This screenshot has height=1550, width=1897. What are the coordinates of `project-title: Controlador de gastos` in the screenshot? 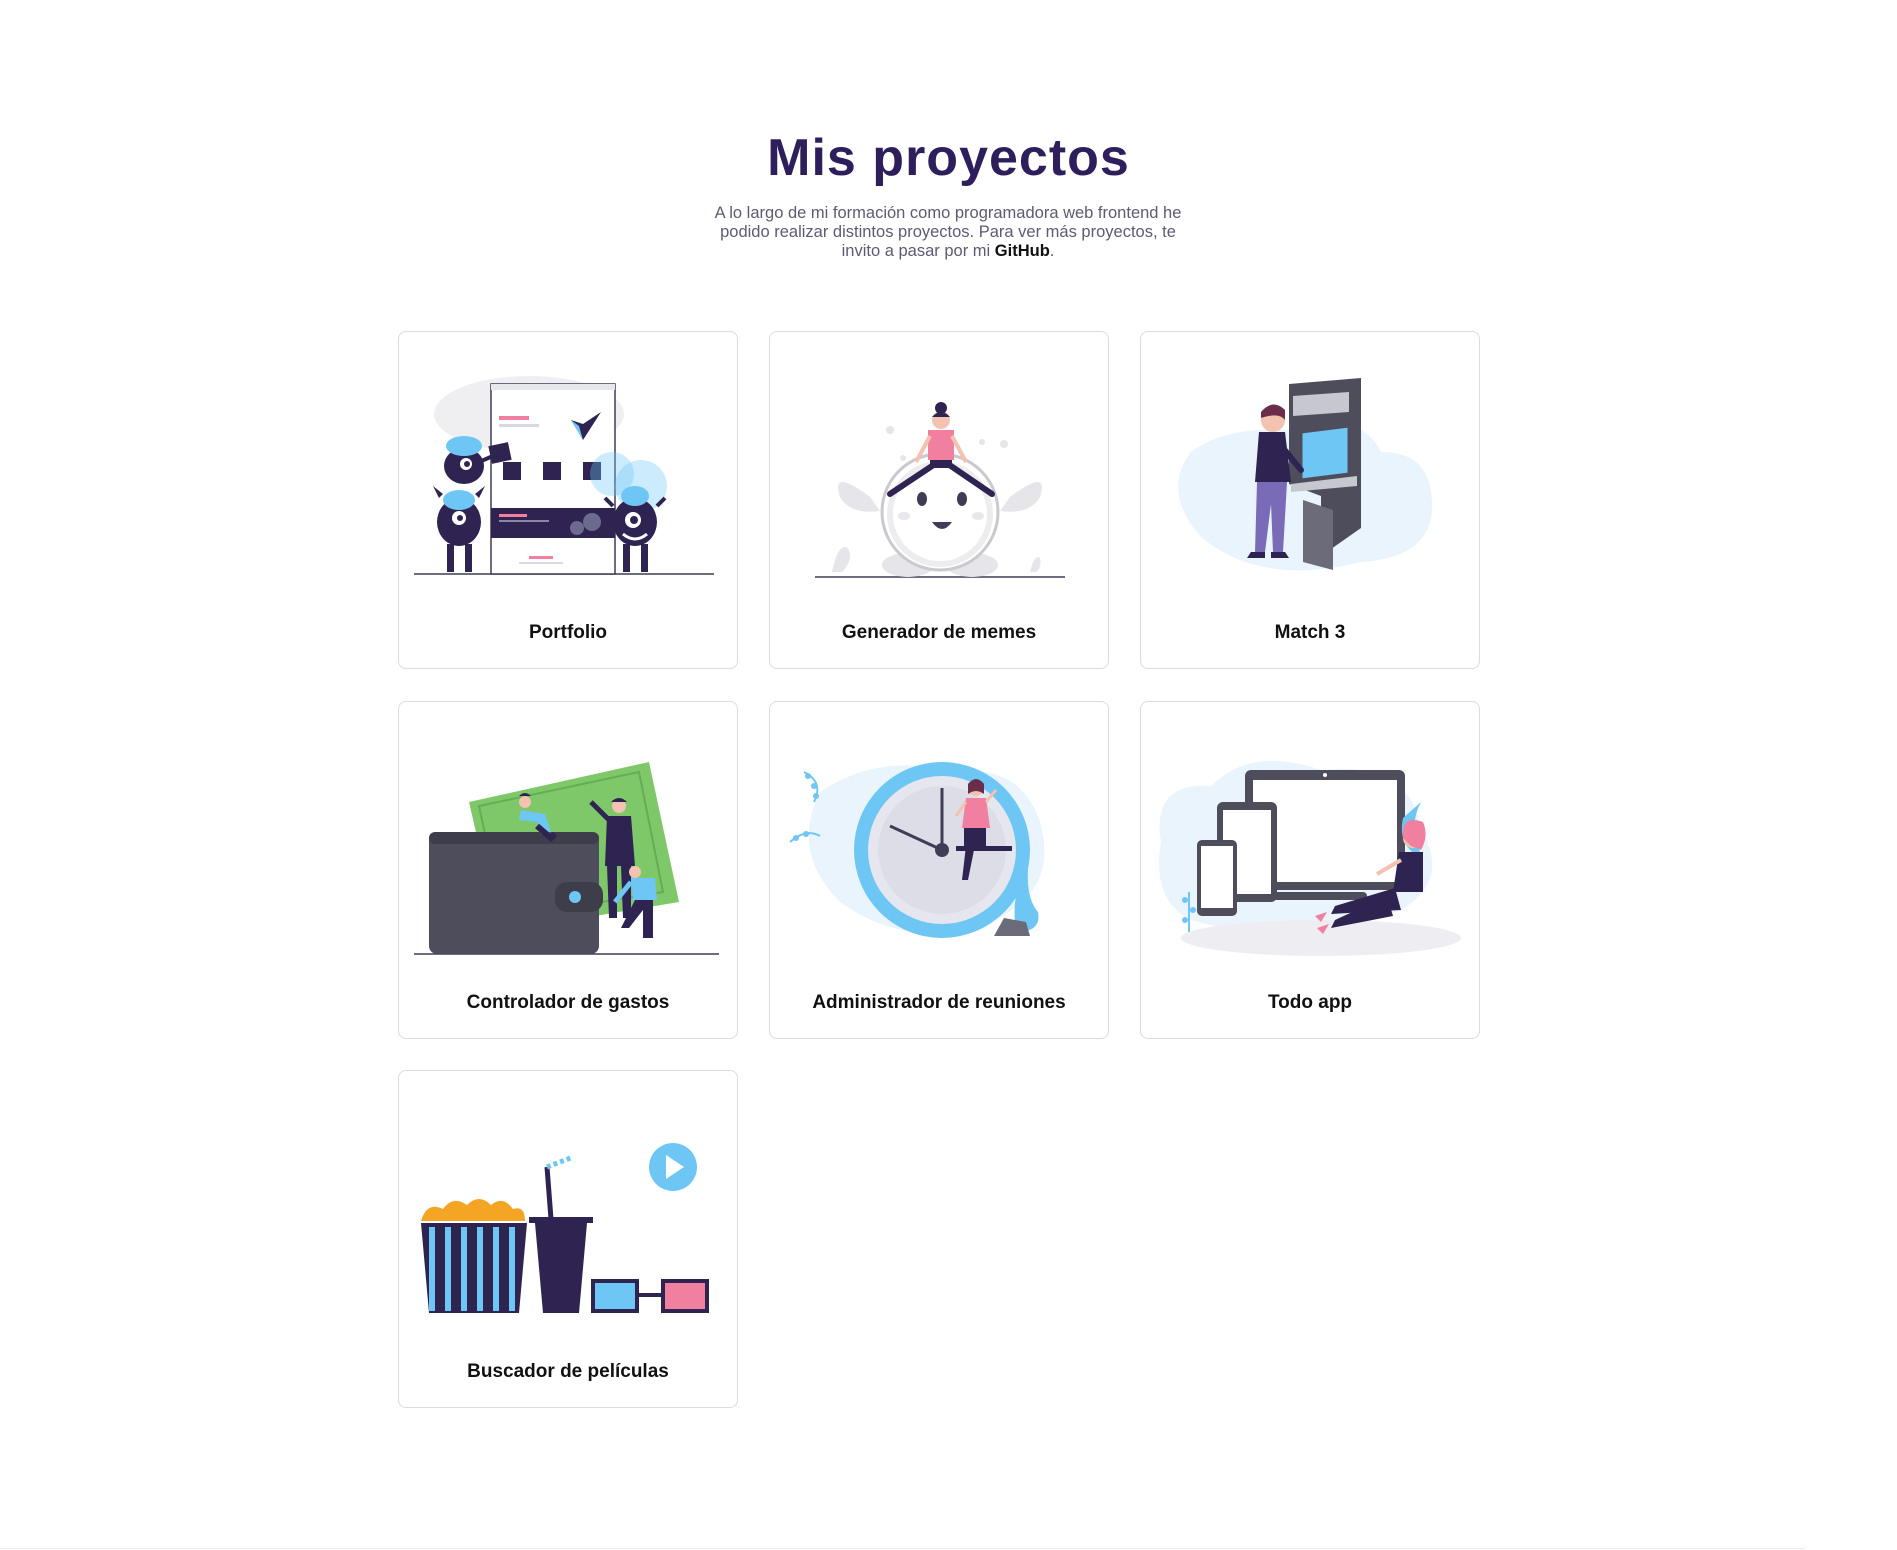 It's located at (568, 1002).